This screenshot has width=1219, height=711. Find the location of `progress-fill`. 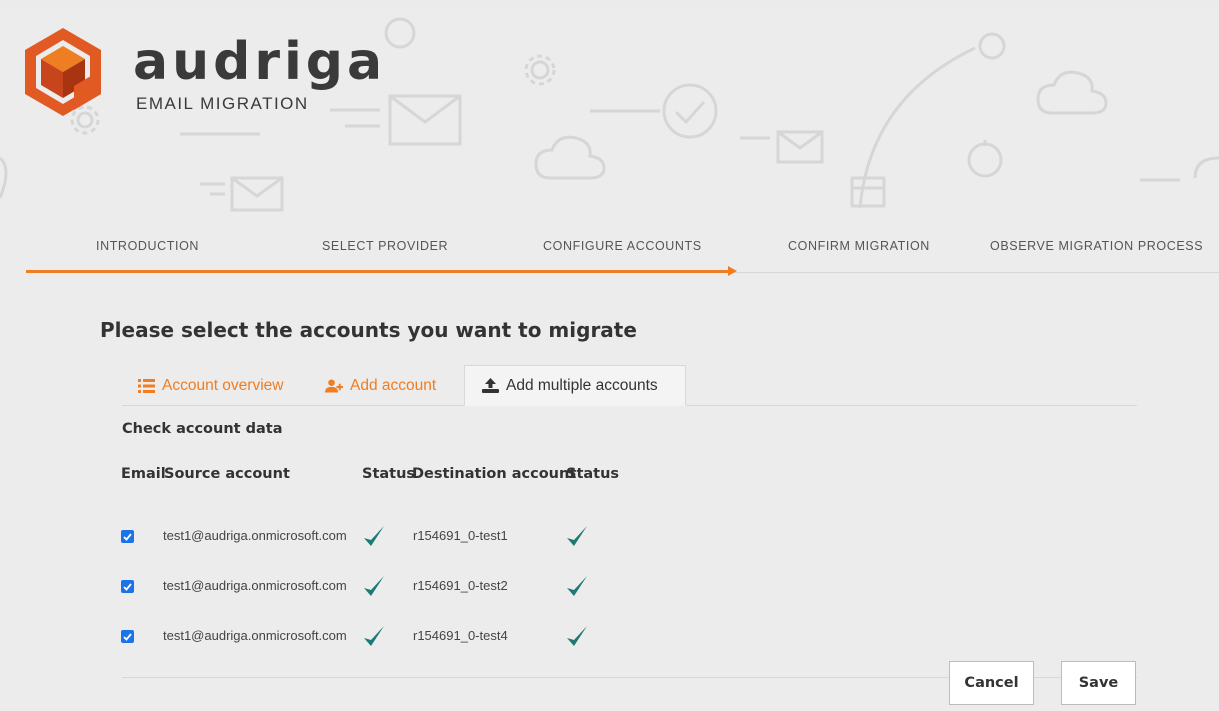

progress-fill is located at coordinates (378, 271).